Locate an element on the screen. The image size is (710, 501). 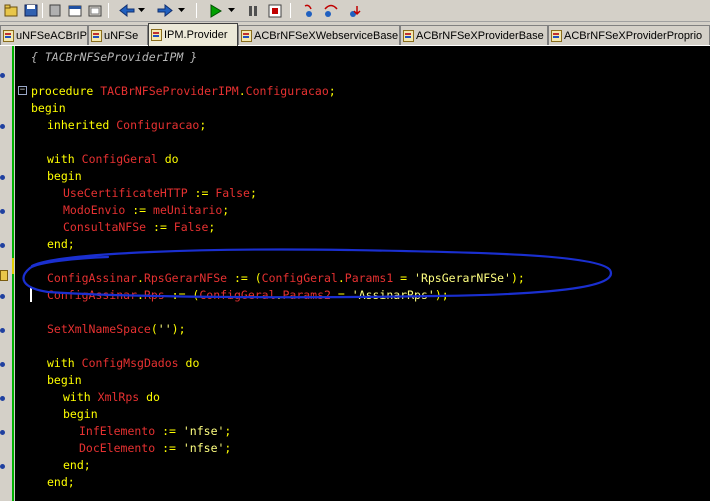
save-icon is located at coordinates (31, 10).